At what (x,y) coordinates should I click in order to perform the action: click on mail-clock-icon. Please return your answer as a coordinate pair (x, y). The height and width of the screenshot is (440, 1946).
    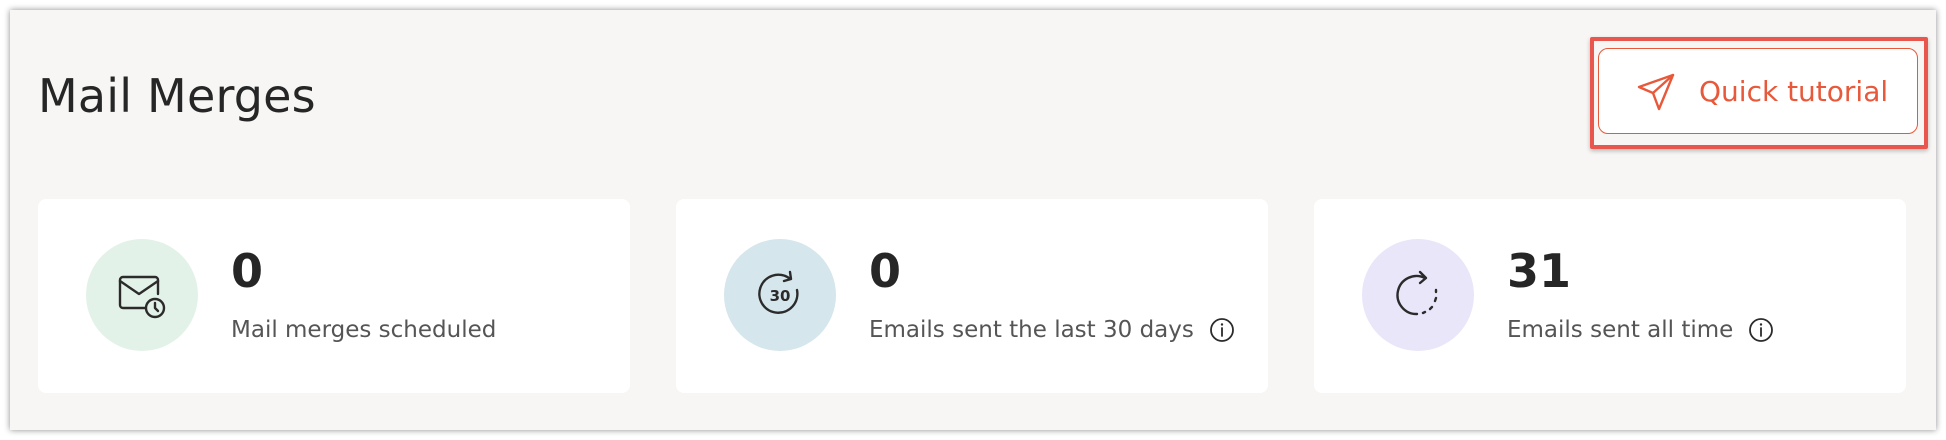
    Looking at the image, I should click on (142, 297).